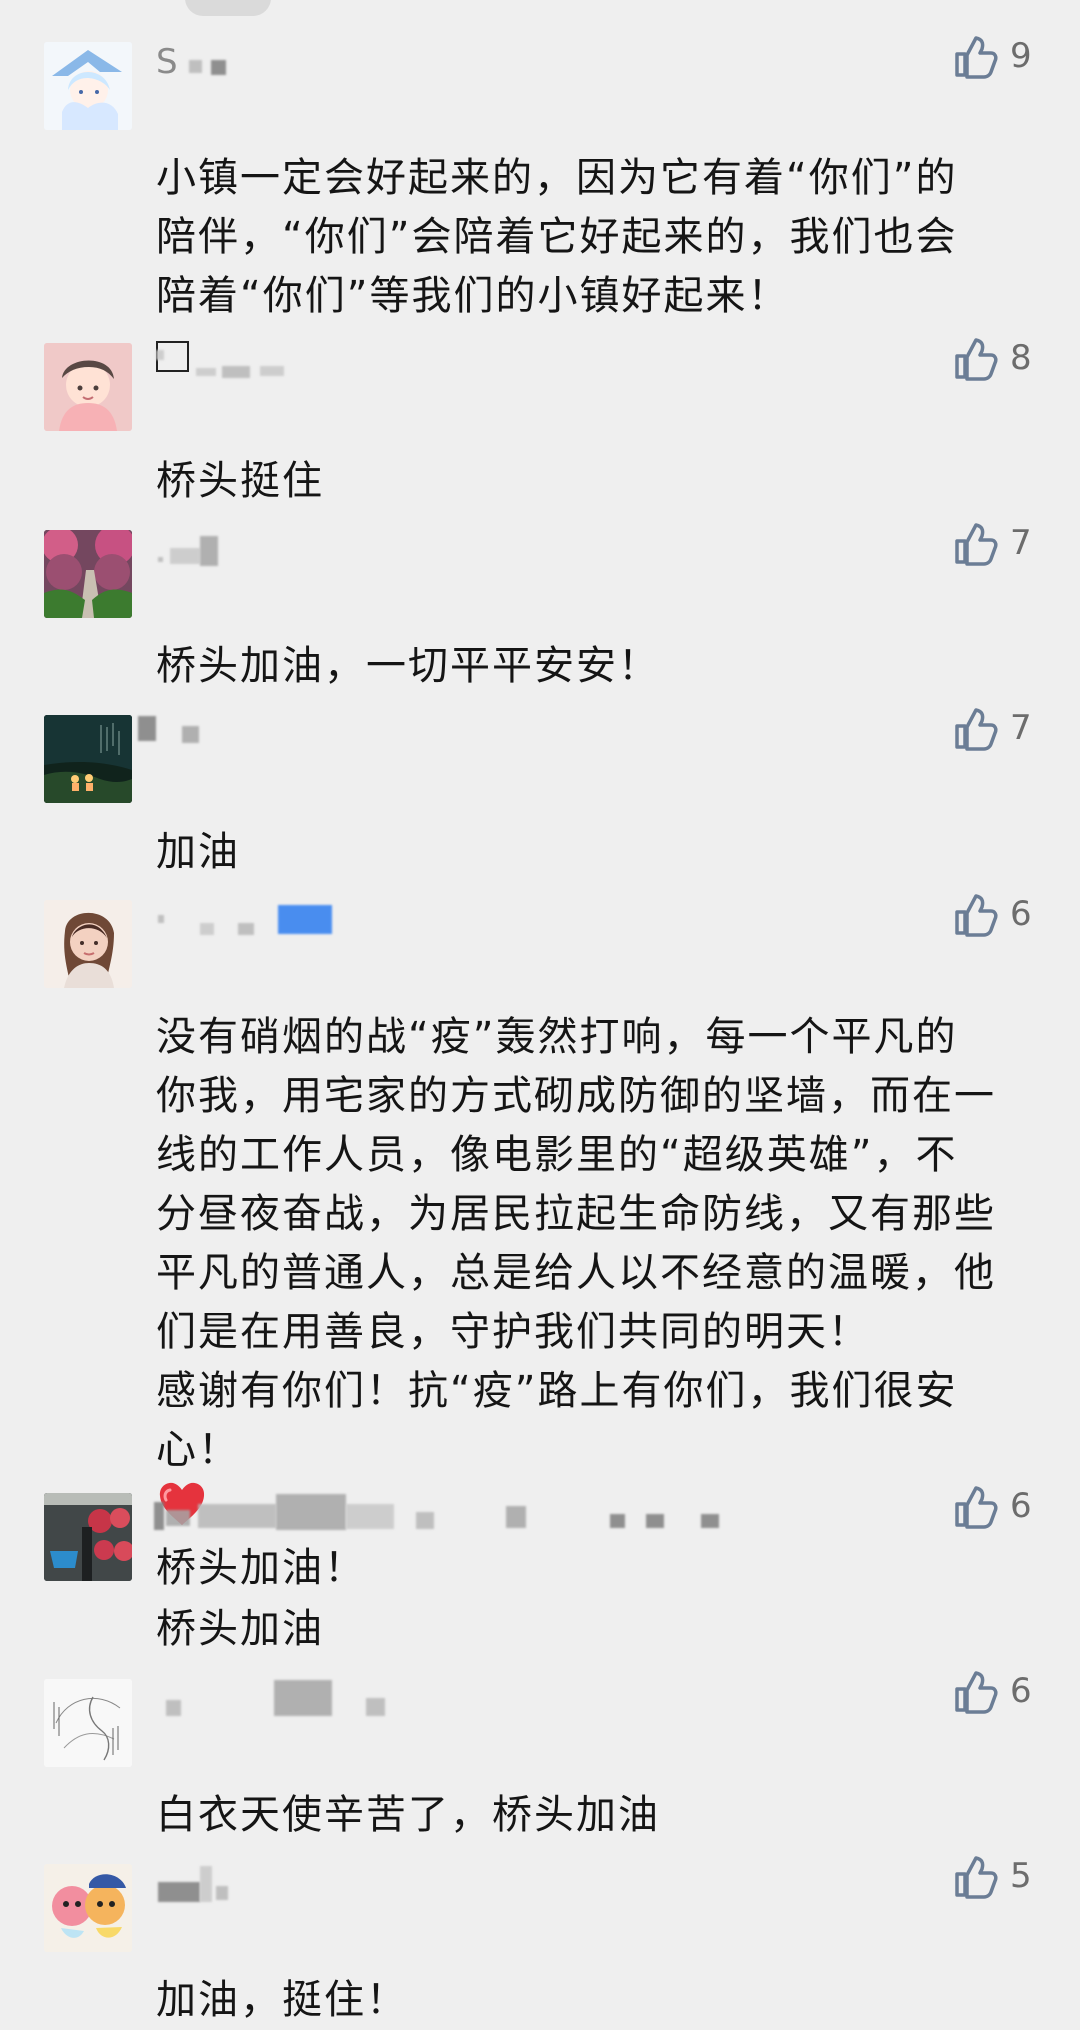 This screenshot has height=2030, width=1080. I want to click on avatar-wall-decoration-image, so click(88, 1537).